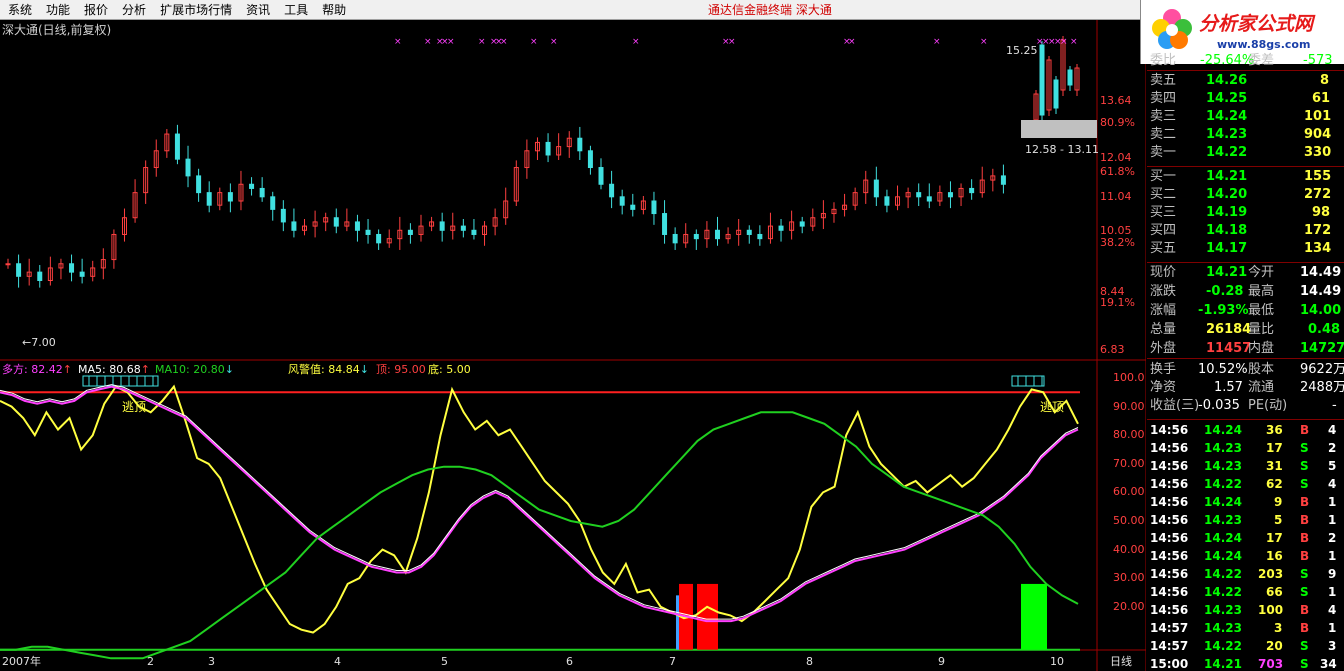 This screenshot has width=1344, height=671. Describe the element at coordinates (1163, 176) in the screenshot. I see `quote-cell: 买一` at that location.